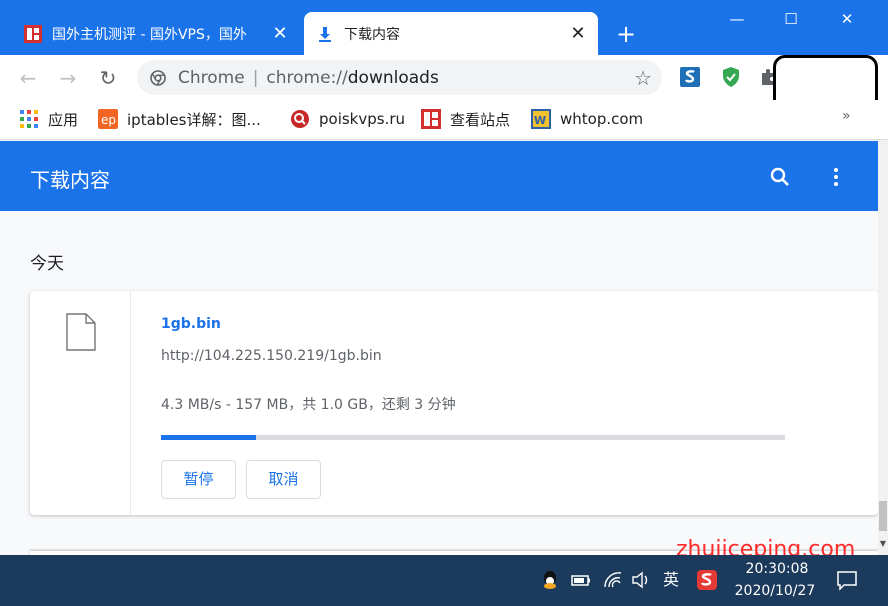 The height and width of the screenshot is (606, 888). I want to click on whtop-icon: W, so click(541, 119).